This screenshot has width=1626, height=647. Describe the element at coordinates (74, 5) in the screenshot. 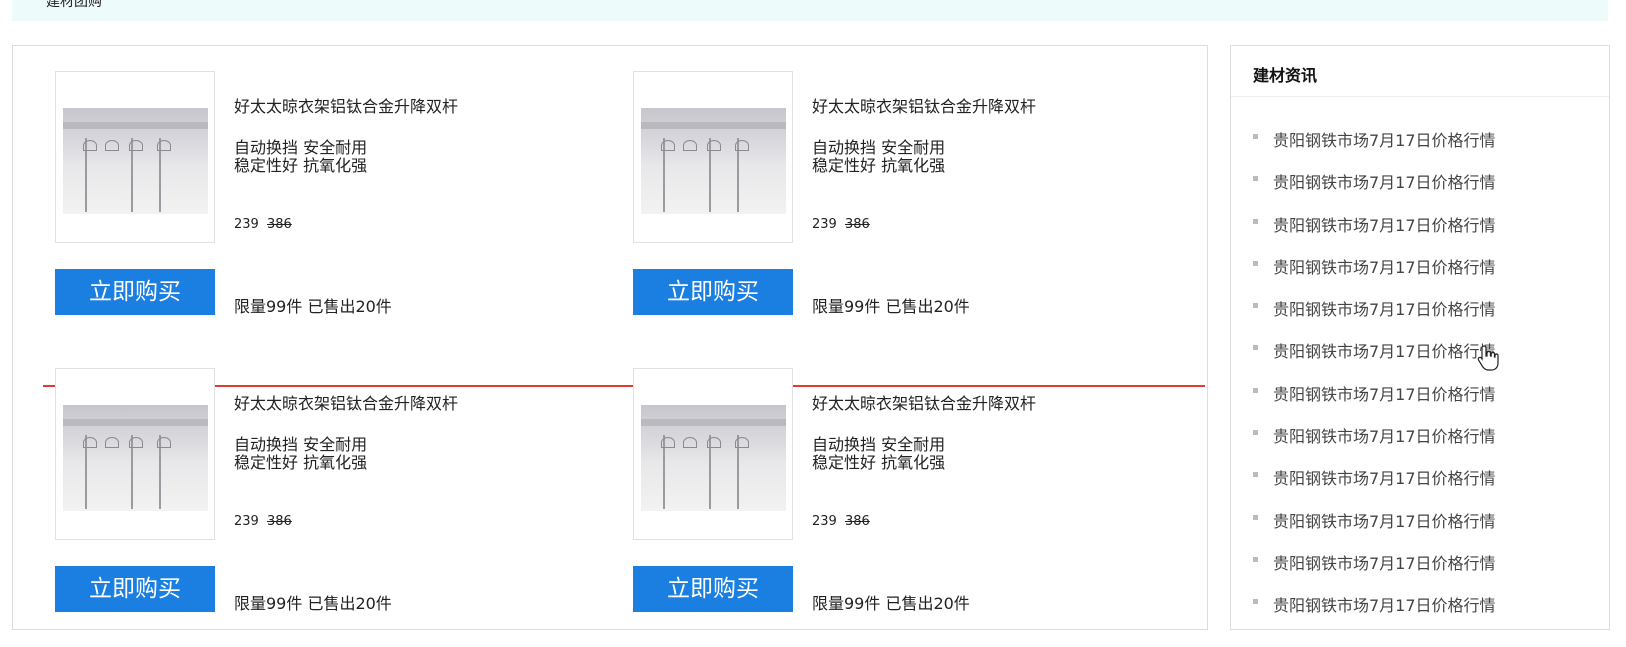

I see `section-title: 建材团购` at that location.